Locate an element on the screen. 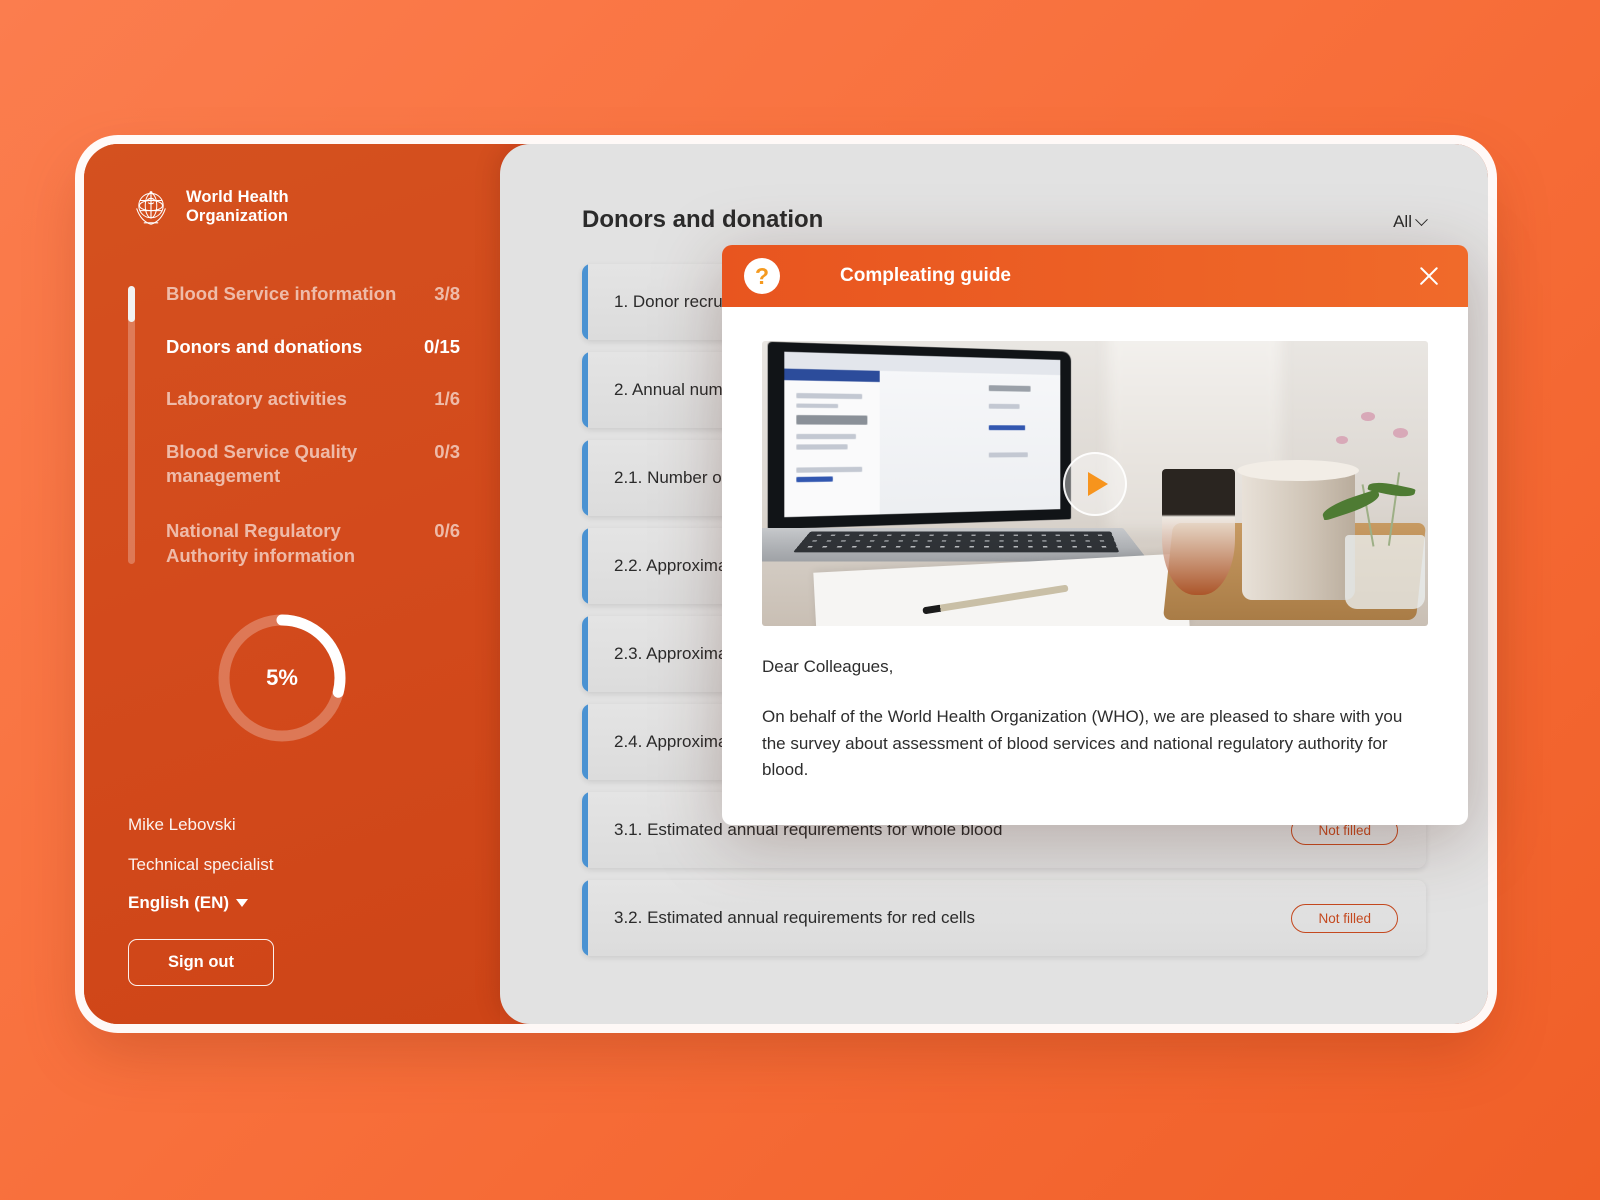 This screenshot has height=1200, width=1600. laptop-keyboard is located at coordinates (956, 542).